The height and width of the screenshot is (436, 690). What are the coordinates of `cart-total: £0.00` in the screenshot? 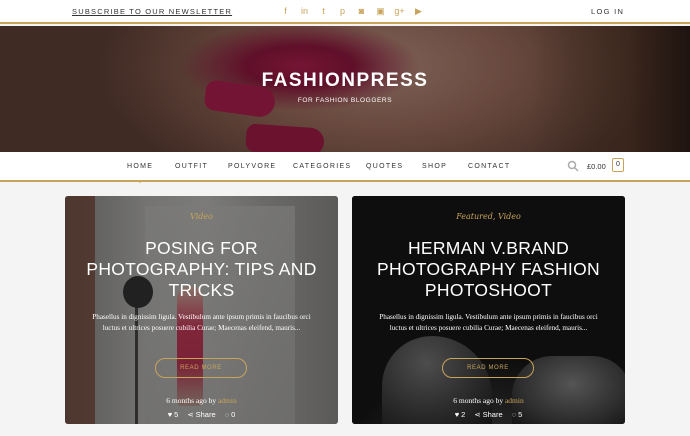 It's located at (596, 166).